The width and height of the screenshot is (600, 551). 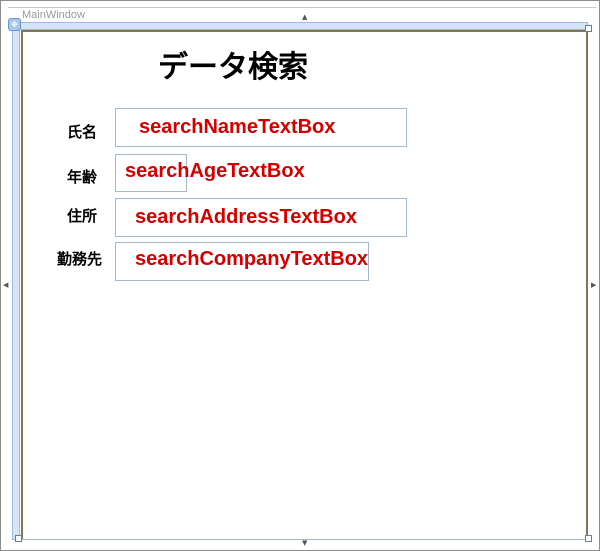 What do you see at coordinates (588, 538) in the screenshot?
I see `resize-handle-bottom-right` at bounding box center [588, 538].